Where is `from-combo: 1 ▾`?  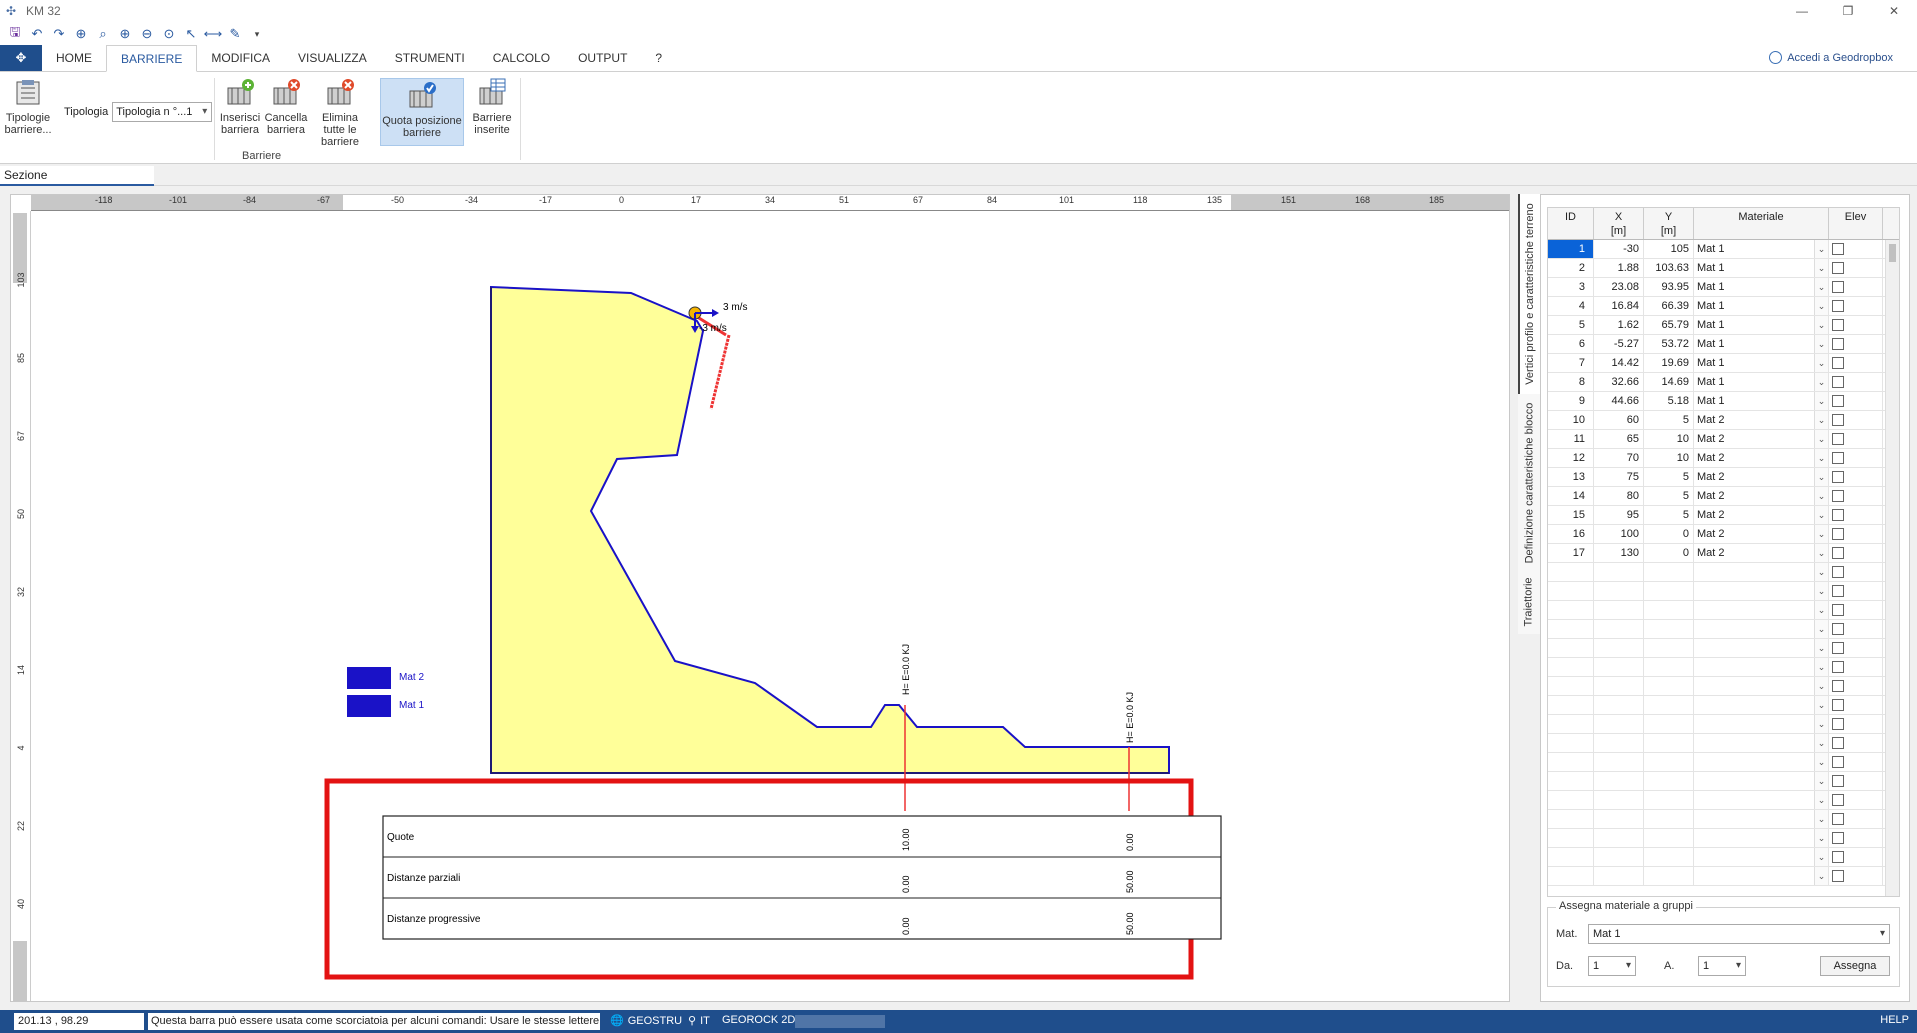
from-combo: 1 ▾ is located at coordinates (1612, 966).